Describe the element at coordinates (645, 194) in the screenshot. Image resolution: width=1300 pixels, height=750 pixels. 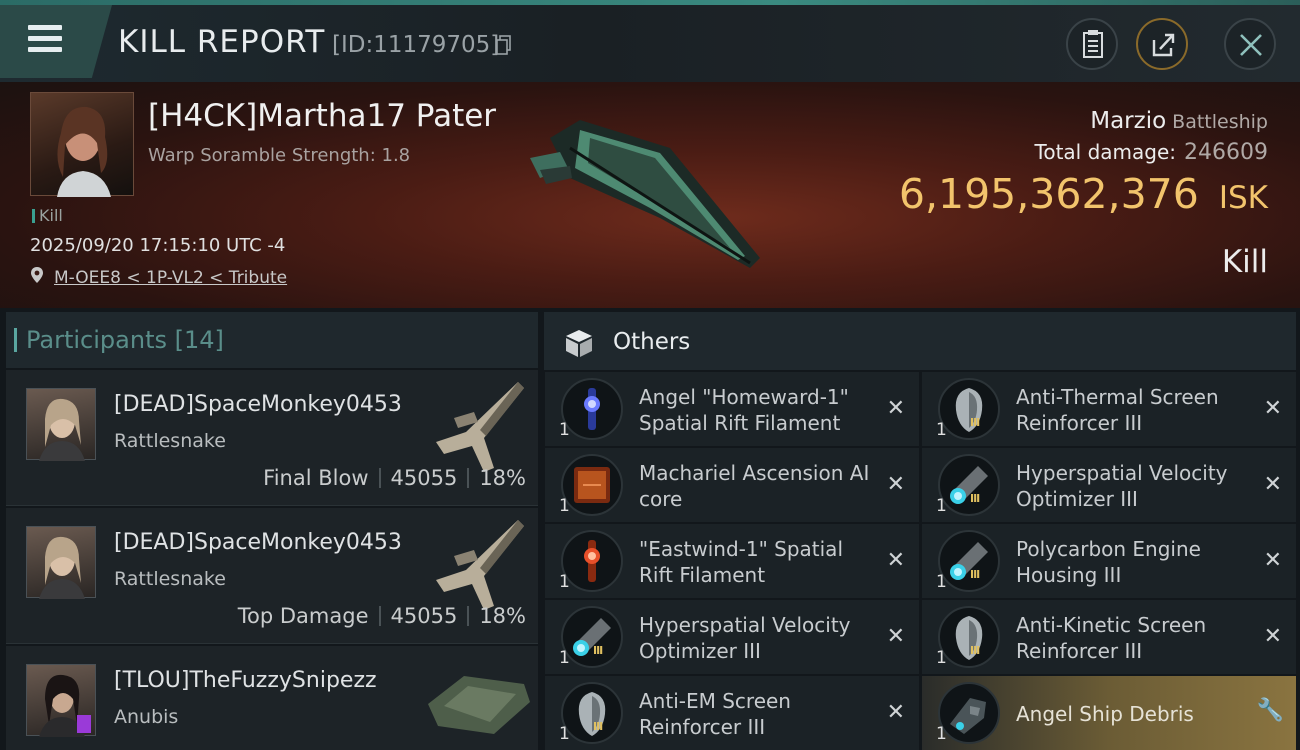
I see `victim-ship-image` at that location.